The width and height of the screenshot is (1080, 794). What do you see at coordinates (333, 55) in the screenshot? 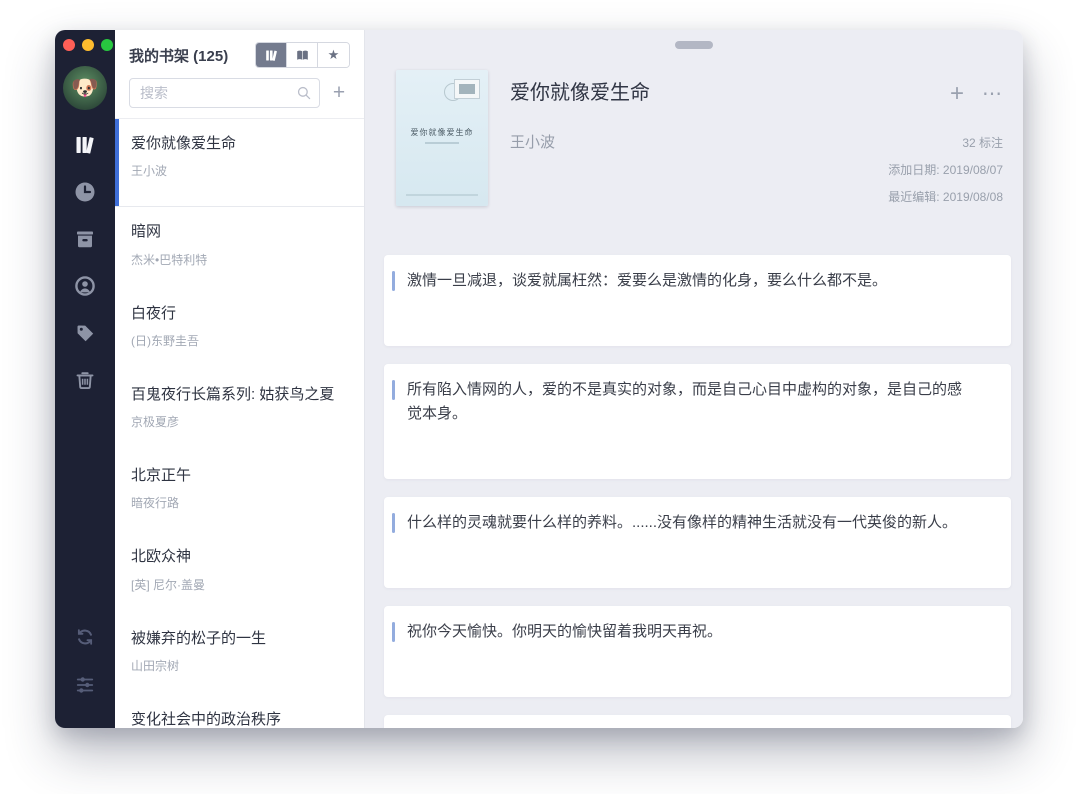
I see `starred-view-button: ★` at bounding box center [333, 55].